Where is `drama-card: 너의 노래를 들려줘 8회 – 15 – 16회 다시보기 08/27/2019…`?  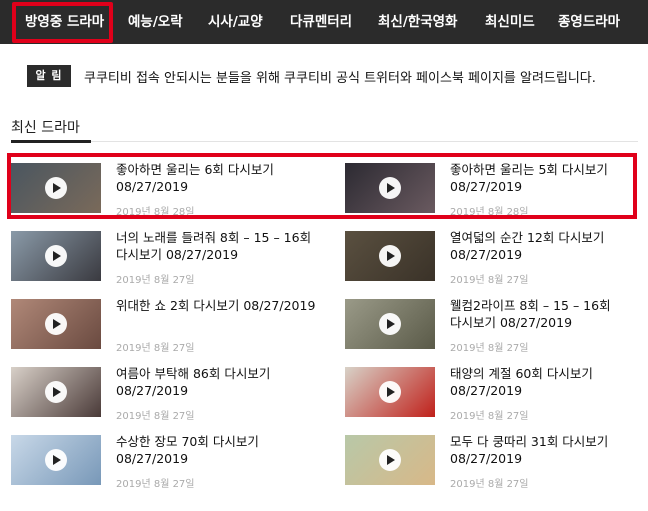
drama-card: 너의 노래를 들려줘 8회 – 15 – 16회 다시보기 08/27/2019… is located at coordinates (166, 260).